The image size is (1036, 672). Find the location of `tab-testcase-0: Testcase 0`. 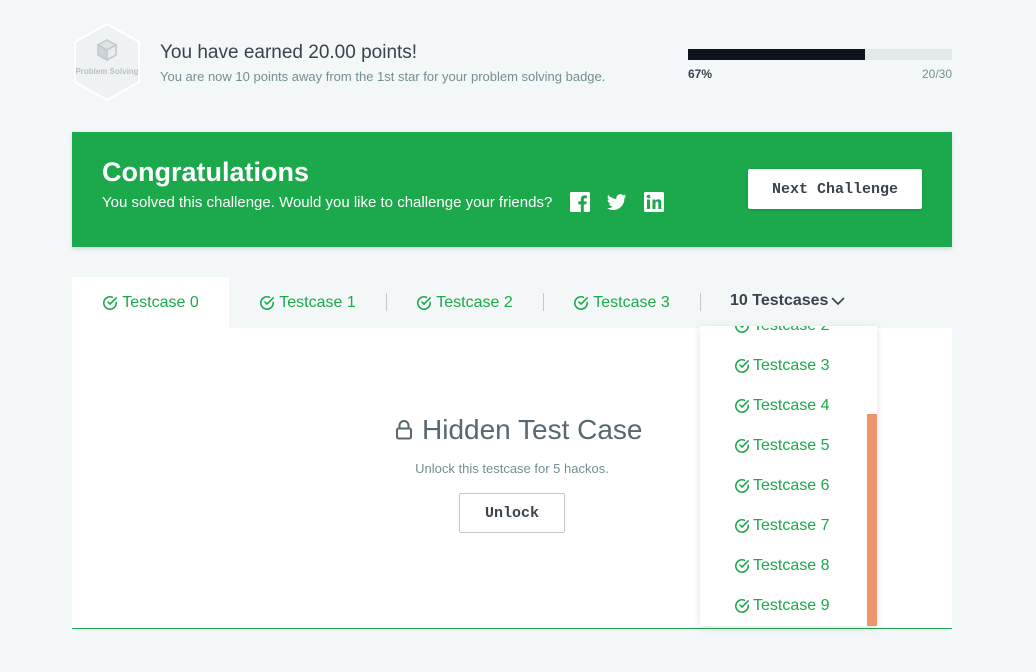

tab-testcase-0: Testcase 0 is located at coordinates (150, 302).